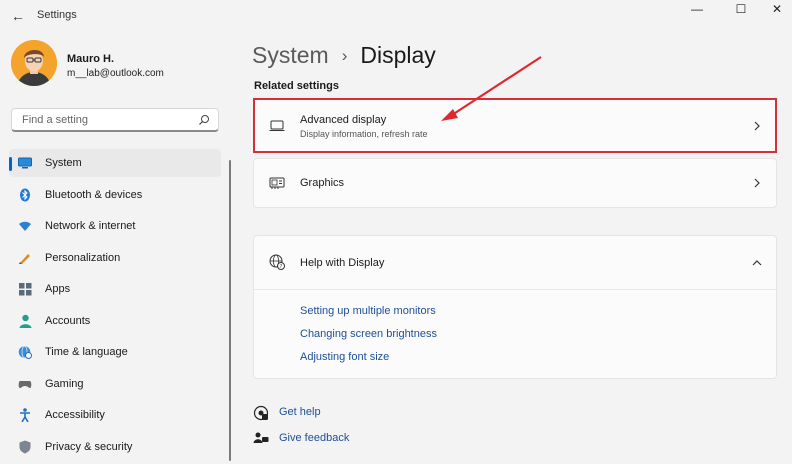 The height and width of the screenshot is (464, 792). Describe the element at coordinates (115, 289) in the screenshot. I see `sidebar-item-apps: Apps` at that location.